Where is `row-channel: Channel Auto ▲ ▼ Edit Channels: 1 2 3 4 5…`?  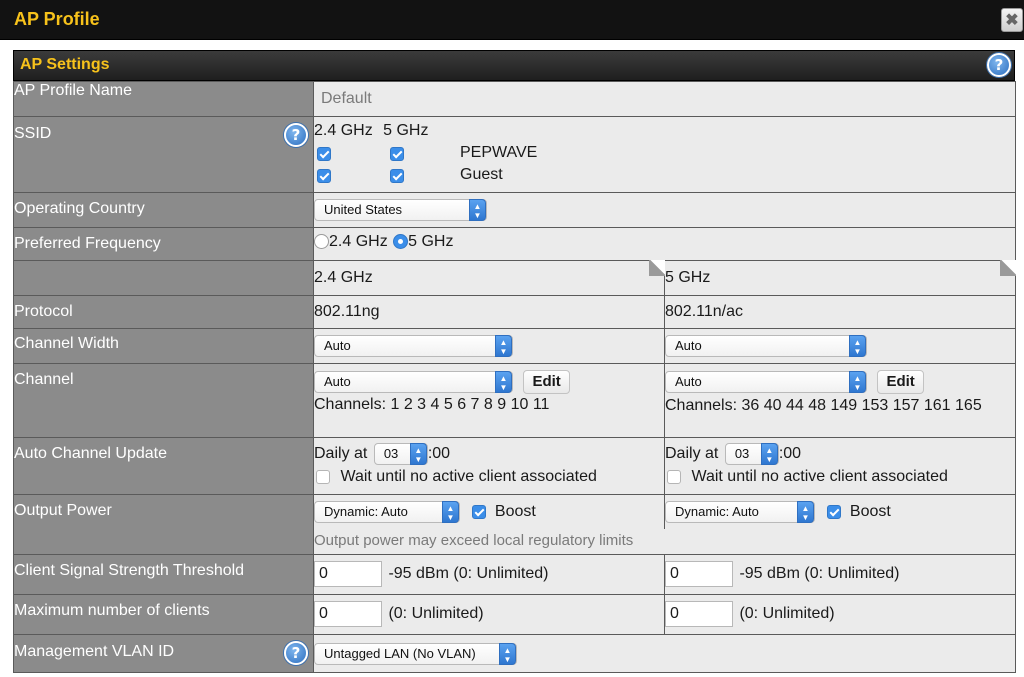
row-channel: Channel Auto ▲ ▼ Edit Channels: 1 2 3 4 5… is located at coordinates (515, 400).